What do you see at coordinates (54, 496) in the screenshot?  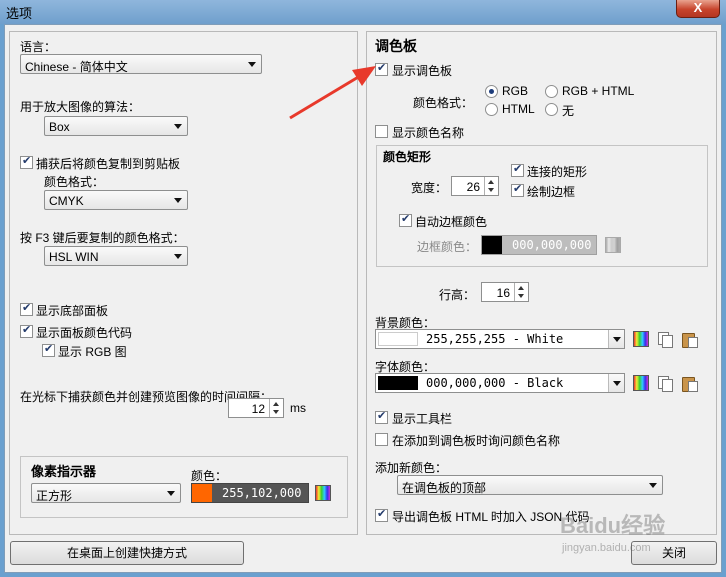 I see `indicator-shape-value: 正方形` at bounding box center [54, 496].